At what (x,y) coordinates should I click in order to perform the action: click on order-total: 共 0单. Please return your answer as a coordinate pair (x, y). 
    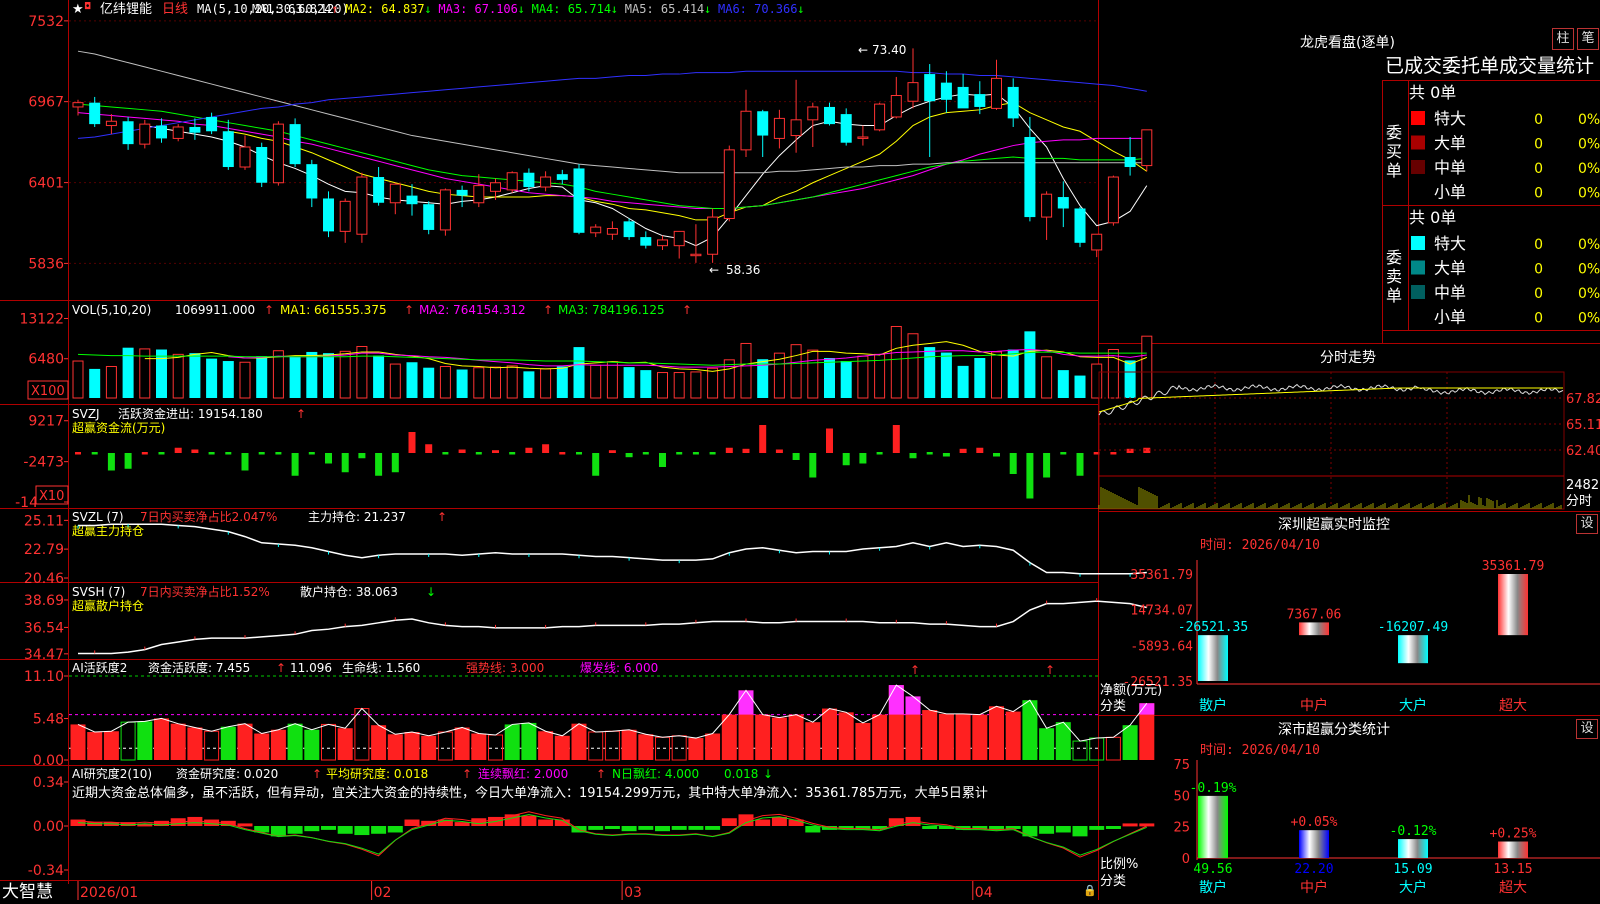
    Looking at the image, I should click on (1432, 217).